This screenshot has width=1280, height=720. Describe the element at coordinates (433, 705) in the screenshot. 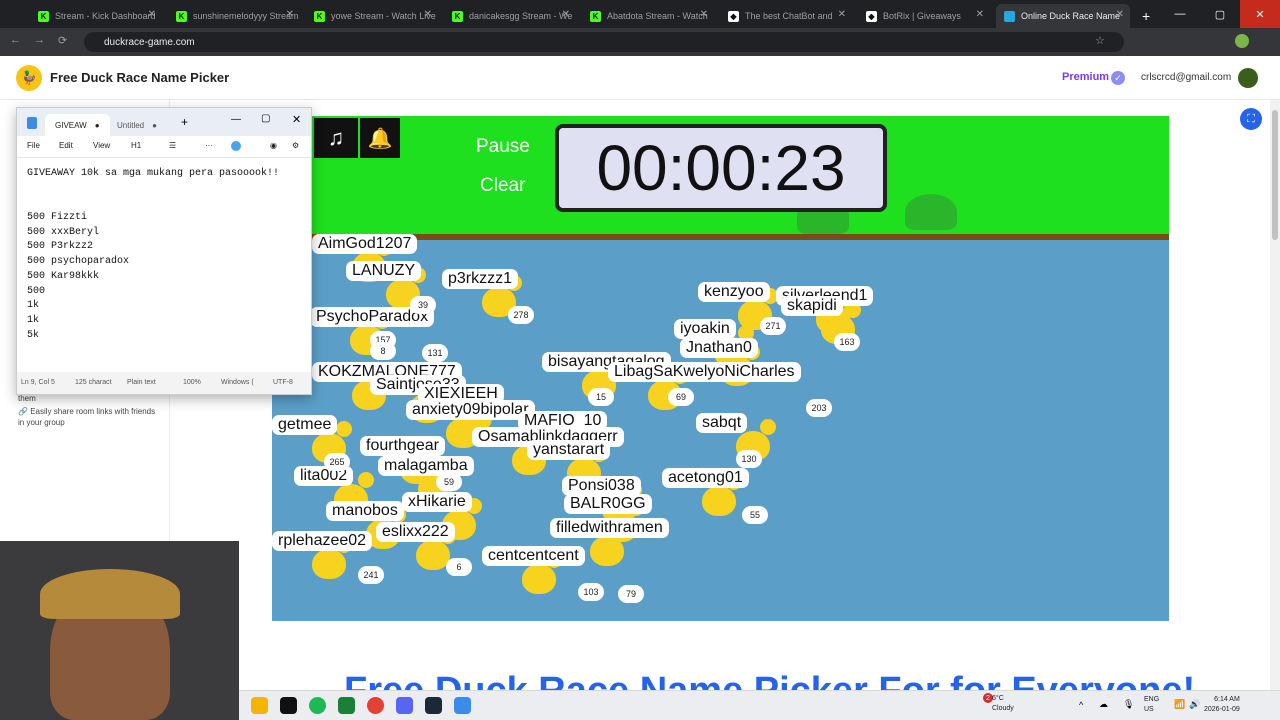

I see `steam-icon` at that location.